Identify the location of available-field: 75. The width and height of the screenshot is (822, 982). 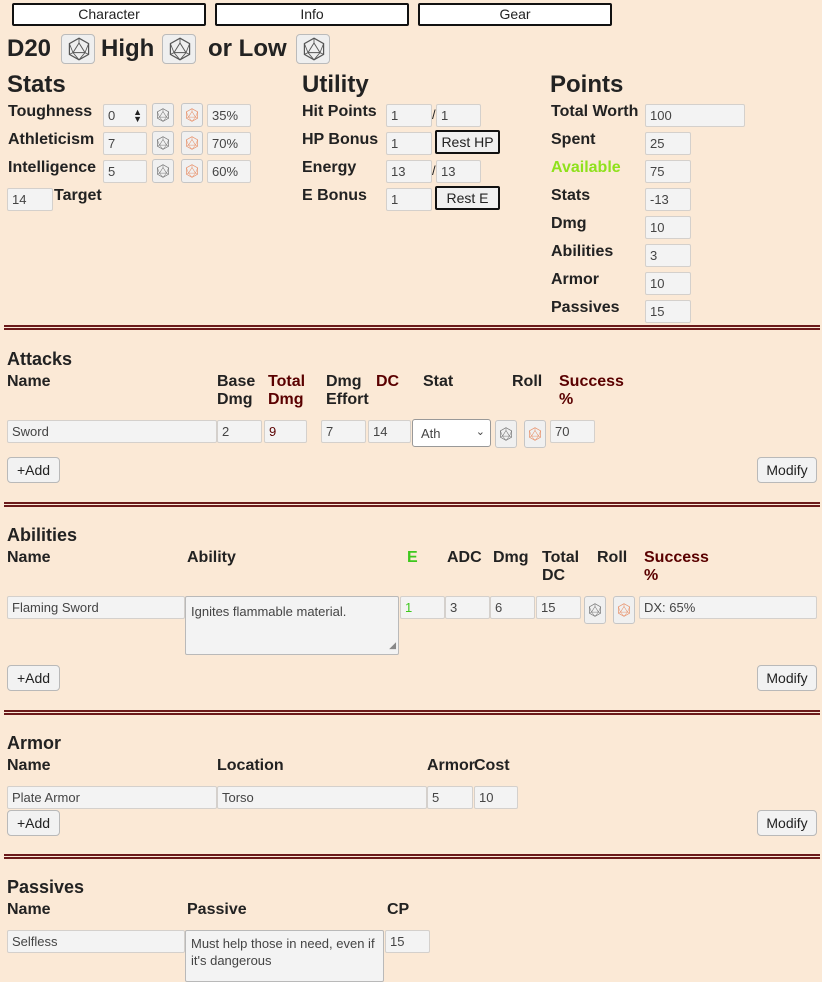
(668, 171).